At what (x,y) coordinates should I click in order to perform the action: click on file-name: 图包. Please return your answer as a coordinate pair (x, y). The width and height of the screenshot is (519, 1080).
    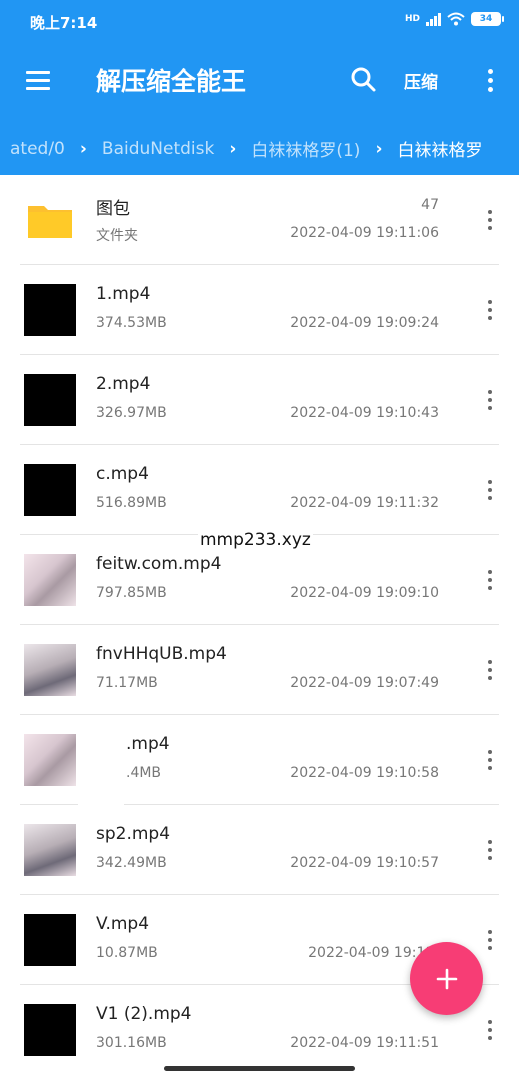
    Looking at the image, I should click on (113, 209).